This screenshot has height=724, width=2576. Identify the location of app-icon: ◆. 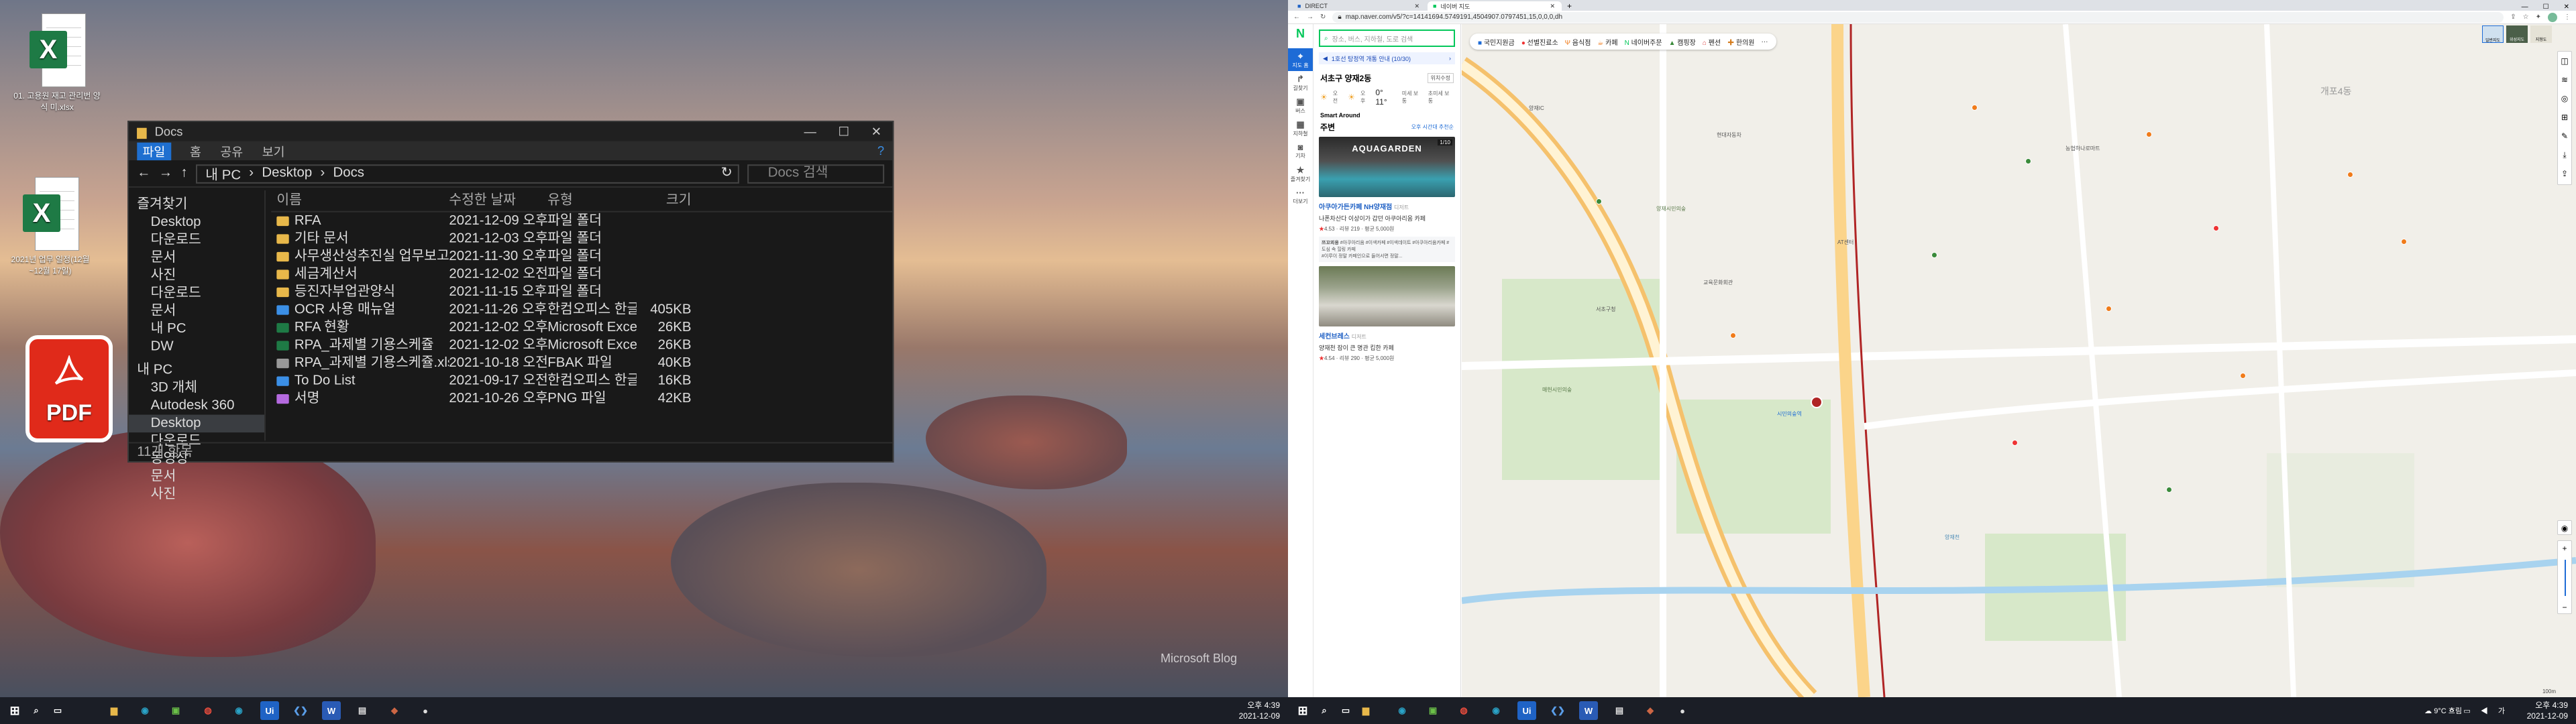
(394, 710).